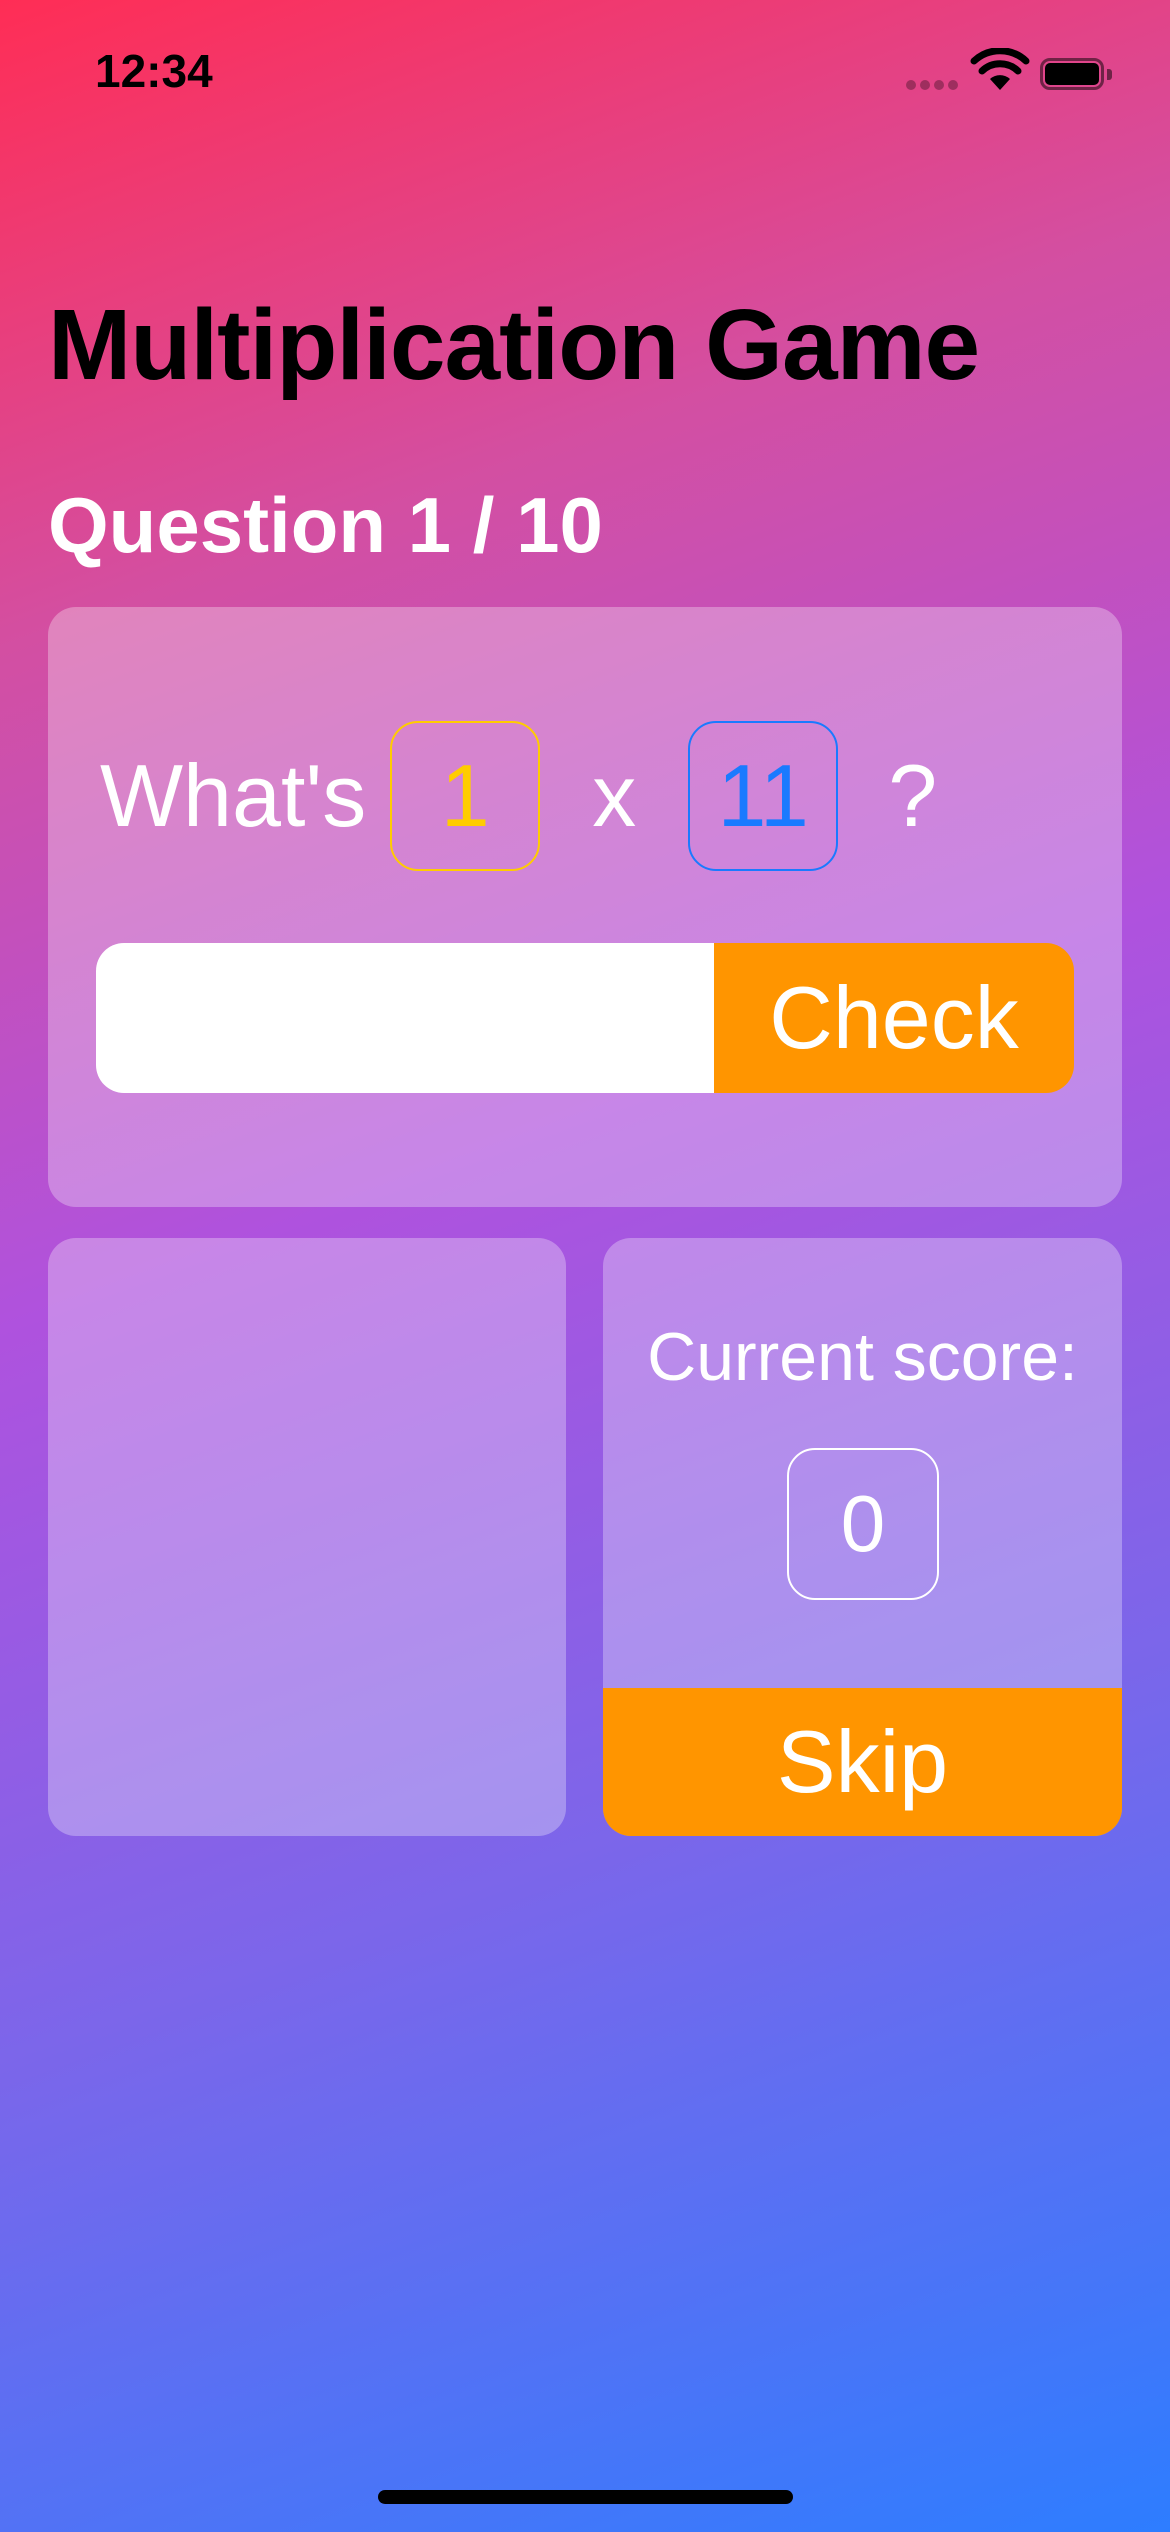 This screenshot has width=1170, height=2532. What do you see at coordinates (405, 1018) in the screenshot?
I see `answer-input` at bounding box center [405, 1018].